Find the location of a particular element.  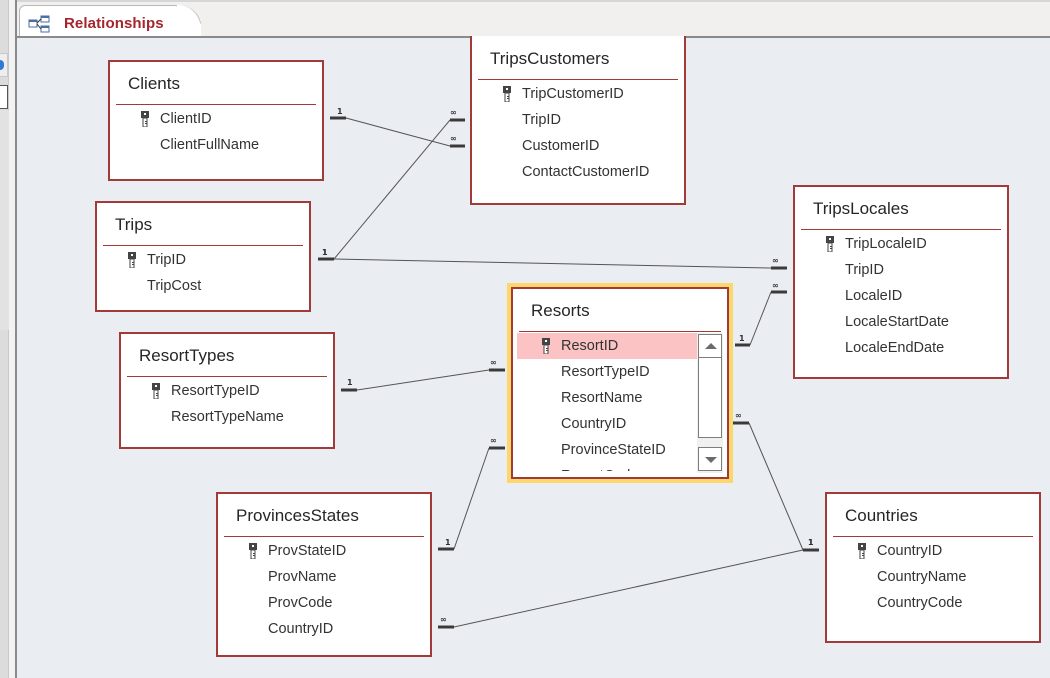

field-row: LocaleStartDate is located at coordinates (901, 322).